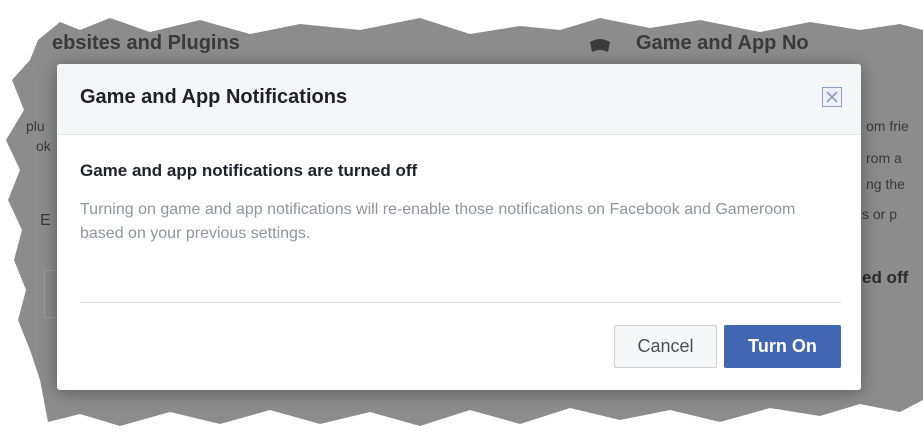  I want to click on bg-snippet-right-2: rom a, so click(884, 158).